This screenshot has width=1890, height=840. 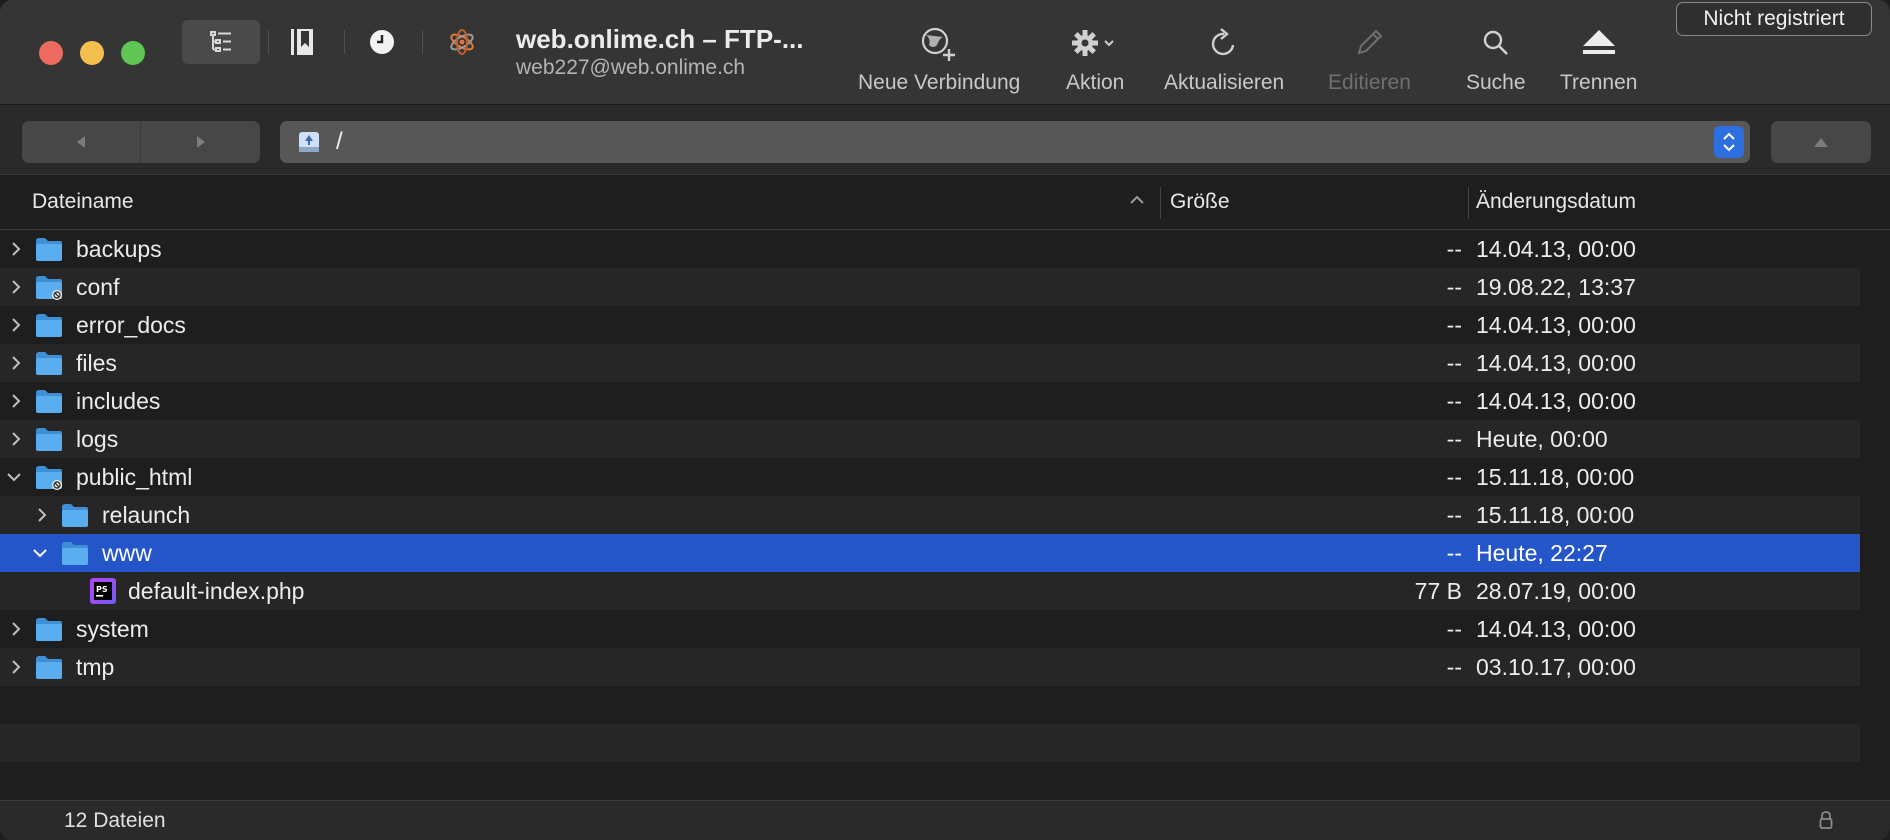 What do you see at coordinates (930, 667) in the screenshot?
I see `file-row: tmp -- 03.10.17, 00:00` at bounding box center [930, 667].